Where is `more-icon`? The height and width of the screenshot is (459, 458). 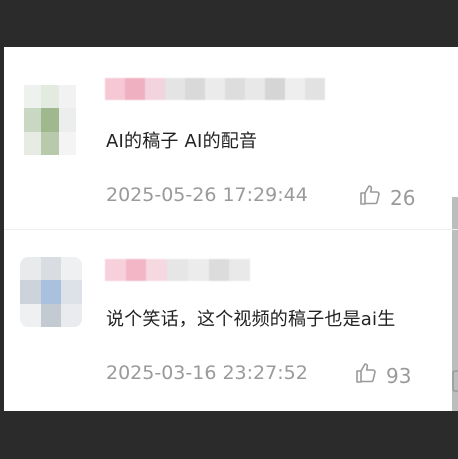
more-icon is located at coordinates (455, 381).